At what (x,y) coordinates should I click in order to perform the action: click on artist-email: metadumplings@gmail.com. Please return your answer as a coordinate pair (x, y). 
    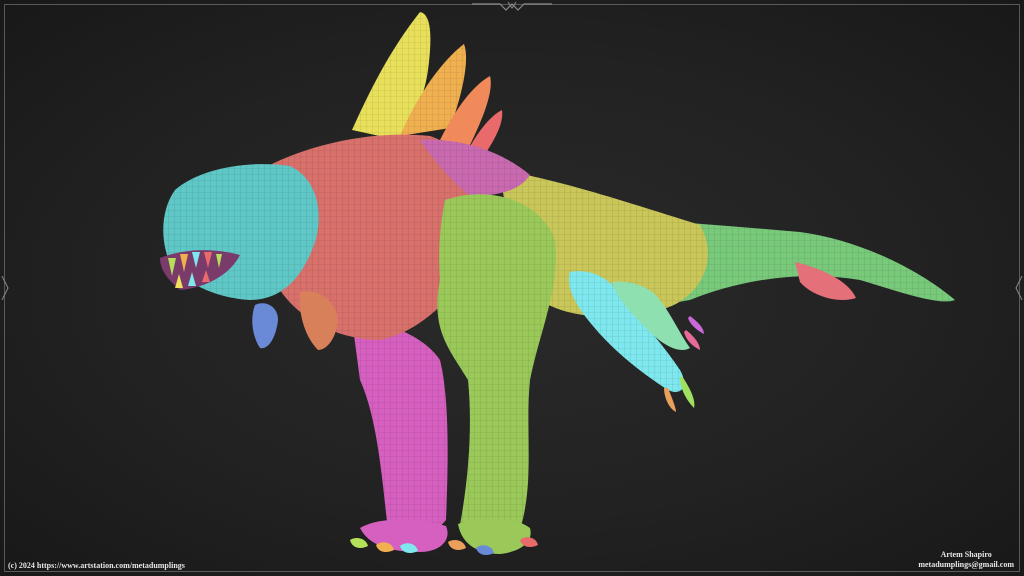
    Looking at the image, I should click on (966, 564).